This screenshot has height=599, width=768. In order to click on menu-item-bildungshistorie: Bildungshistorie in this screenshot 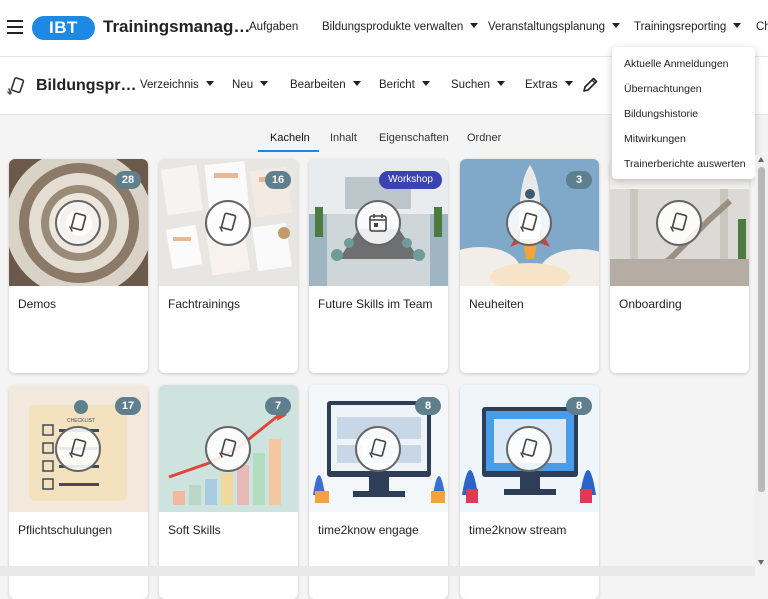, I will do `click(661, 114)`.